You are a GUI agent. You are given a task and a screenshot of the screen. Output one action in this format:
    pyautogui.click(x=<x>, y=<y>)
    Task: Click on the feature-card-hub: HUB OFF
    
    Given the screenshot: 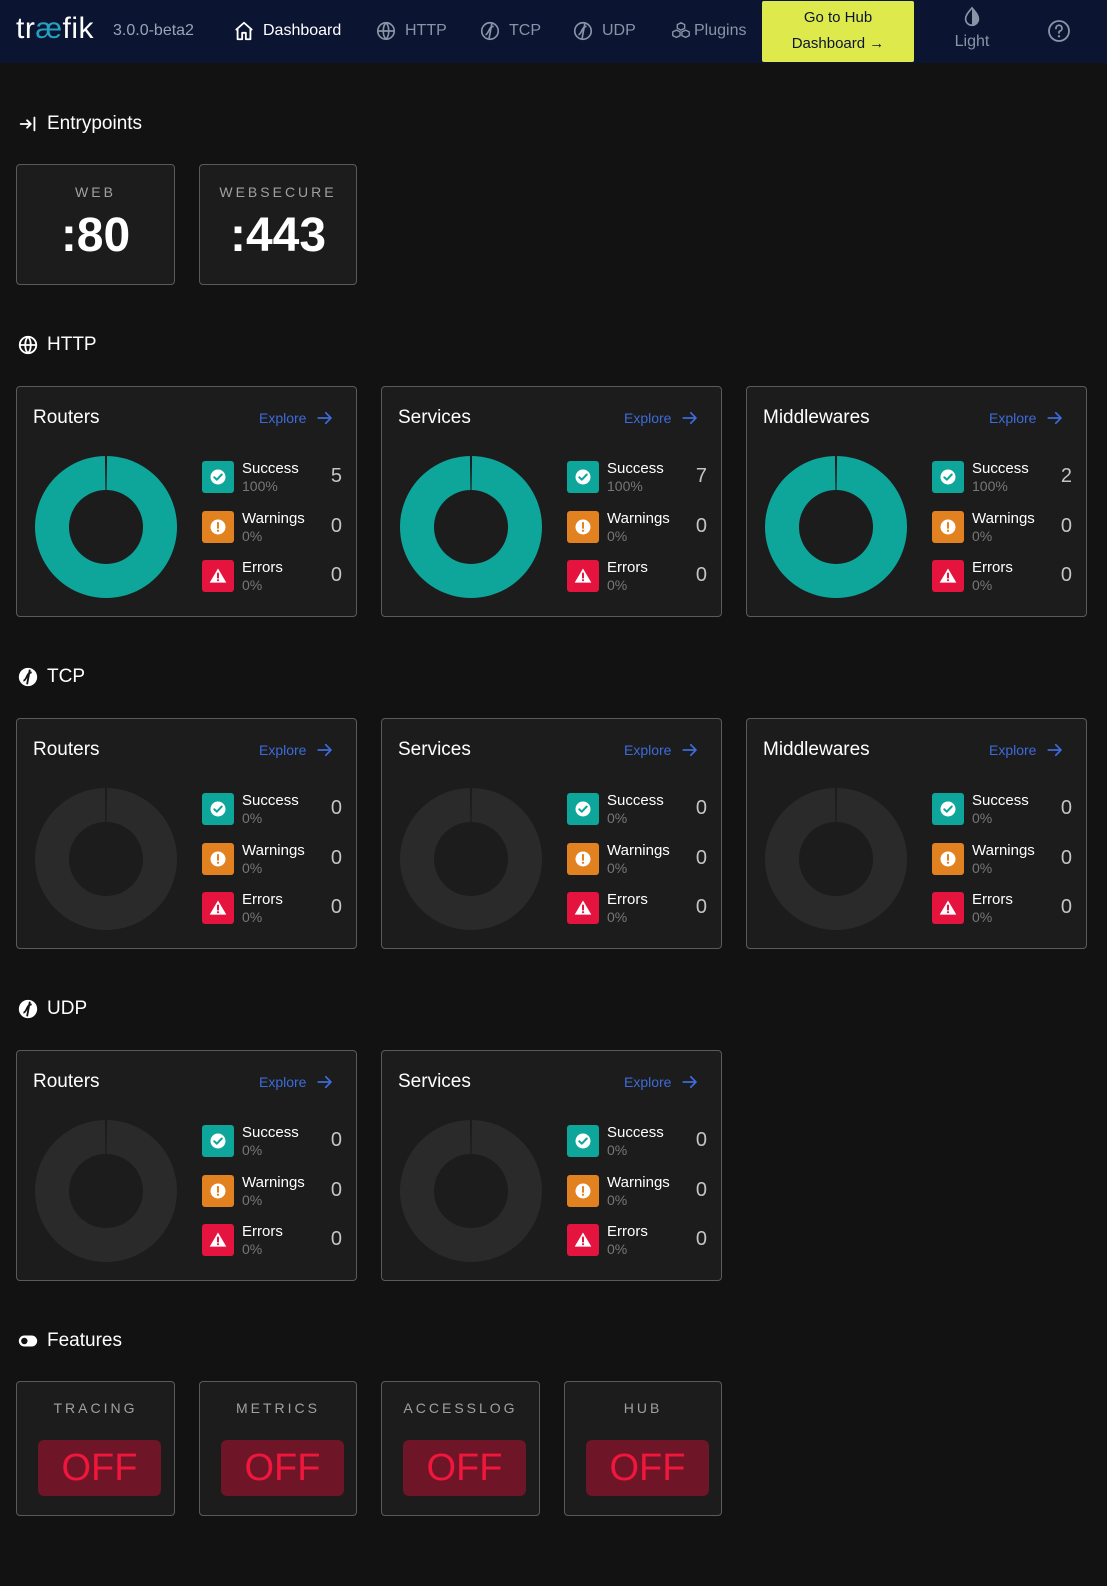 What is the action you would take?
    pyautogui.click(x=643, y=1448)
    